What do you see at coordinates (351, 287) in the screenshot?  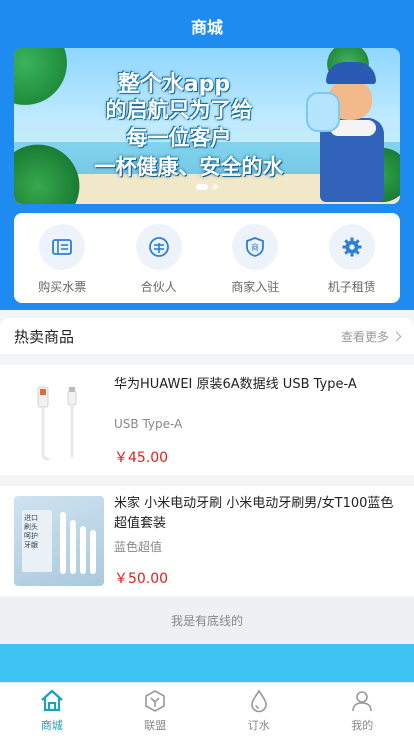 I see `category-label: 机子租赁` at bounding box center [351, 287].